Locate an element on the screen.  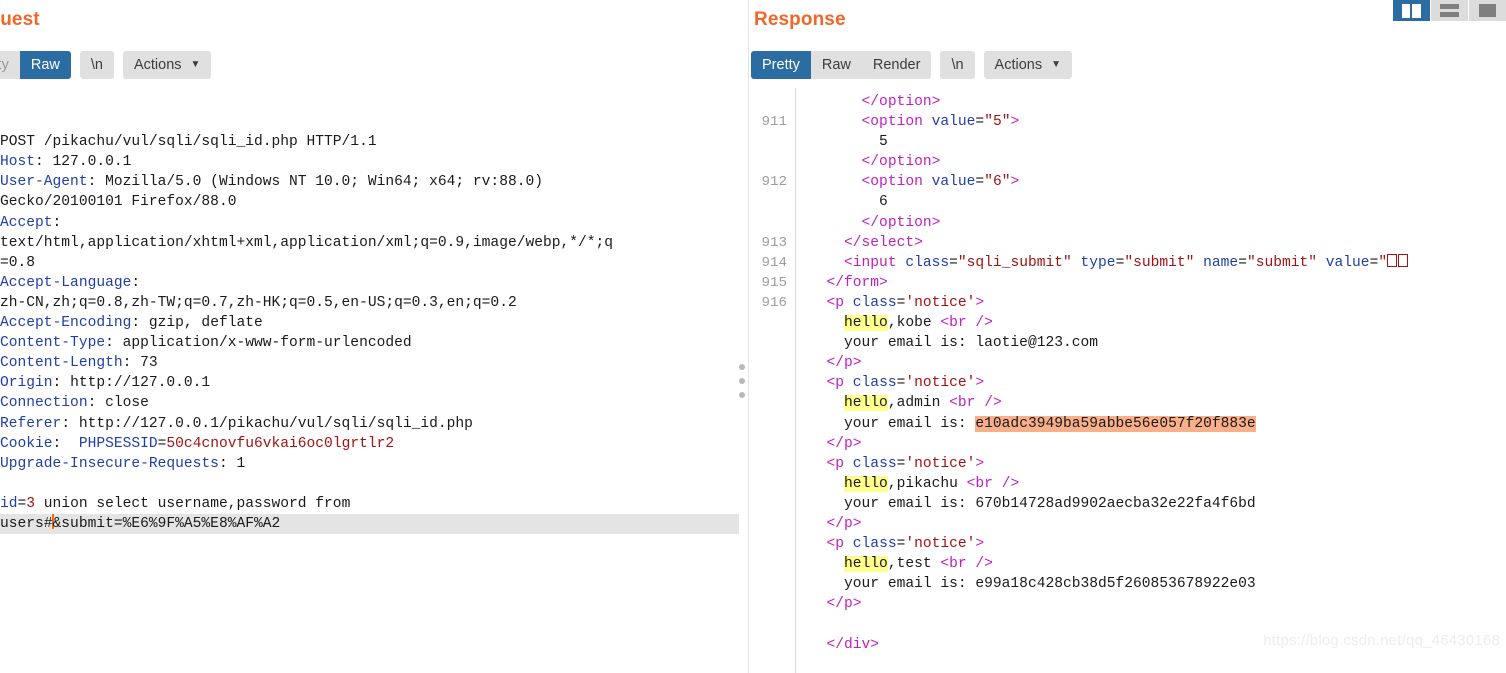
response-line-text: </form> is located at coordinates (857, 282).